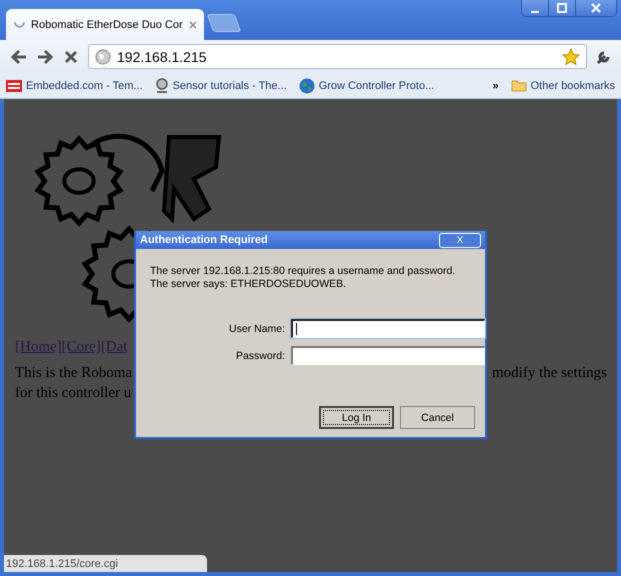  What do you see at coordinates (19, 57) in the screenshot?
I see `back-icon` at bounding box center [19, 57].